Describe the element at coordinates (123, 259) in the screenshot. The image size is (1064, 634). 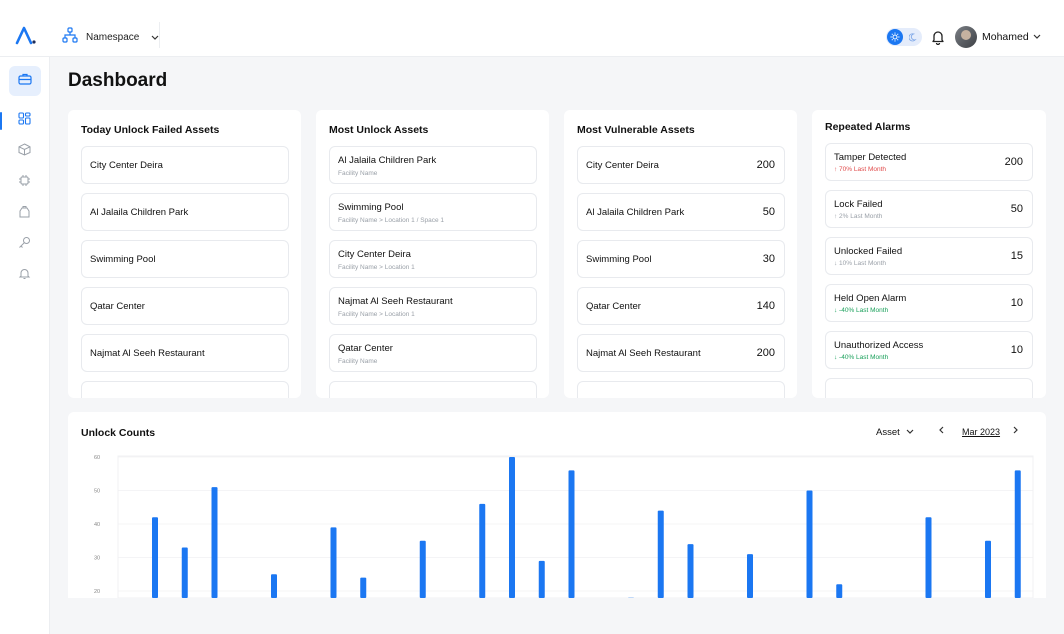
I see `asset-name: Swimming Pool` at that location.